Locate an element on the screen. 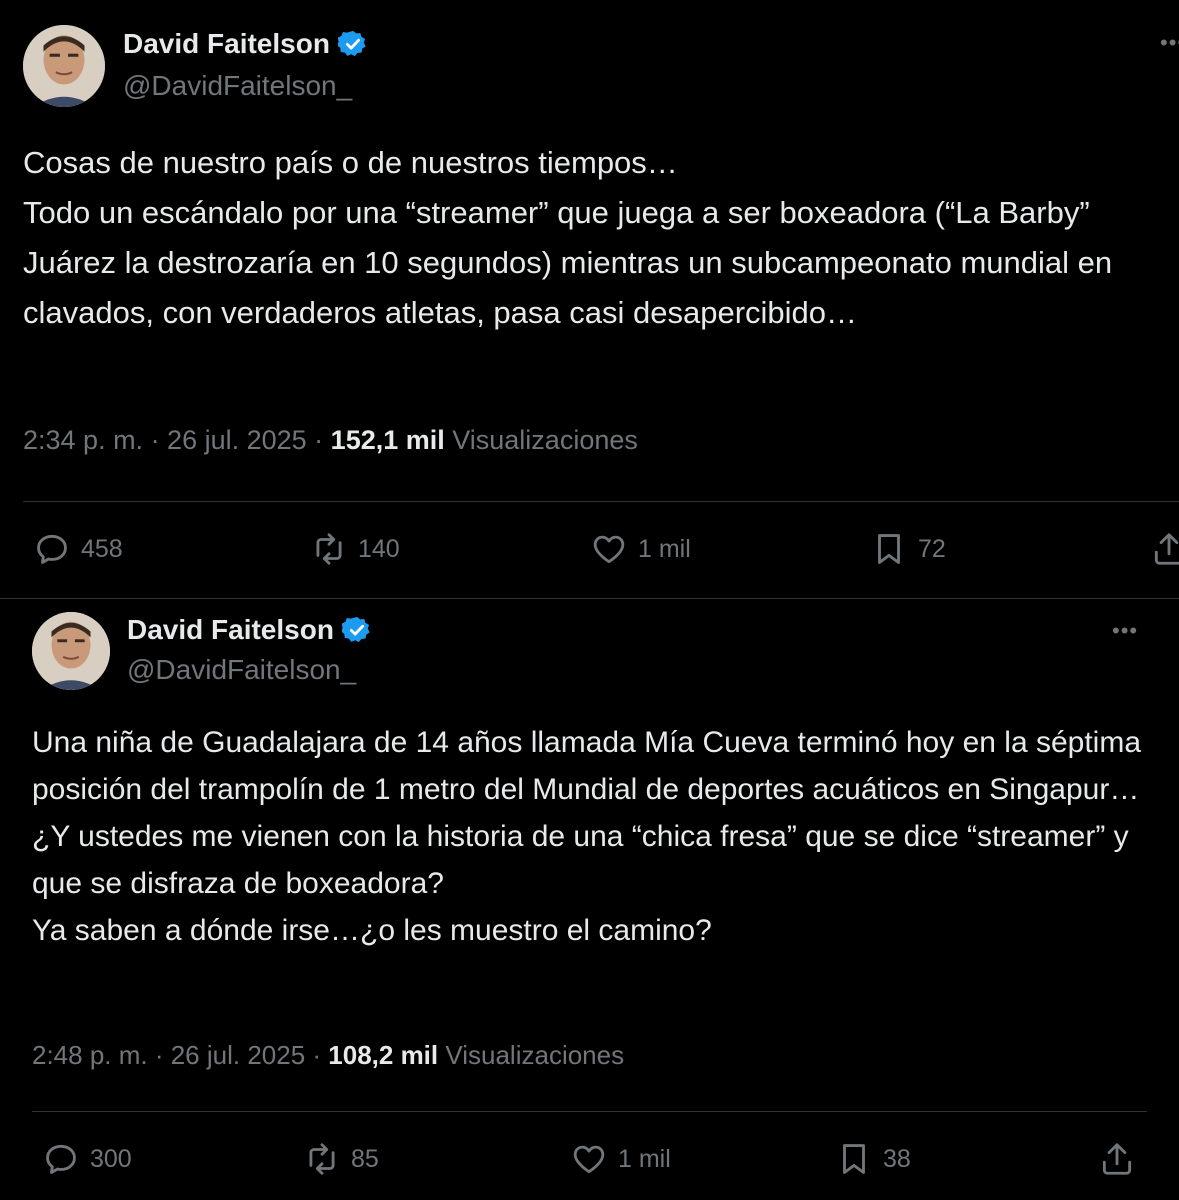  bookmark-button: 38 is located at coordinates (873, 1159).